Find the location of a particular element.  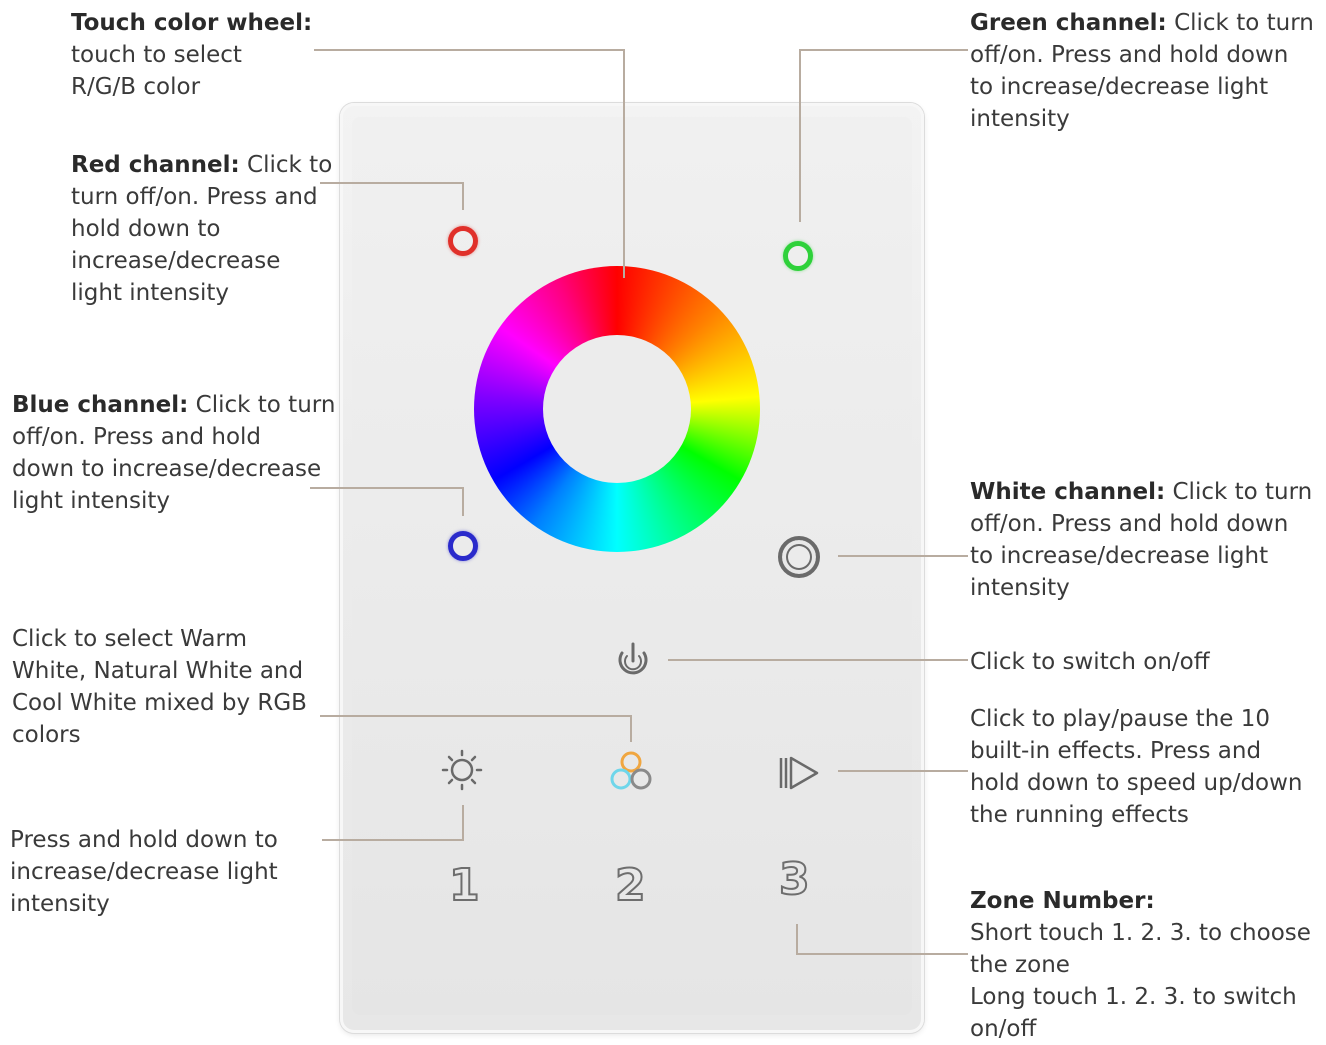

annotation-line: Click to switch on/off is located at coordinates (1090, 662).